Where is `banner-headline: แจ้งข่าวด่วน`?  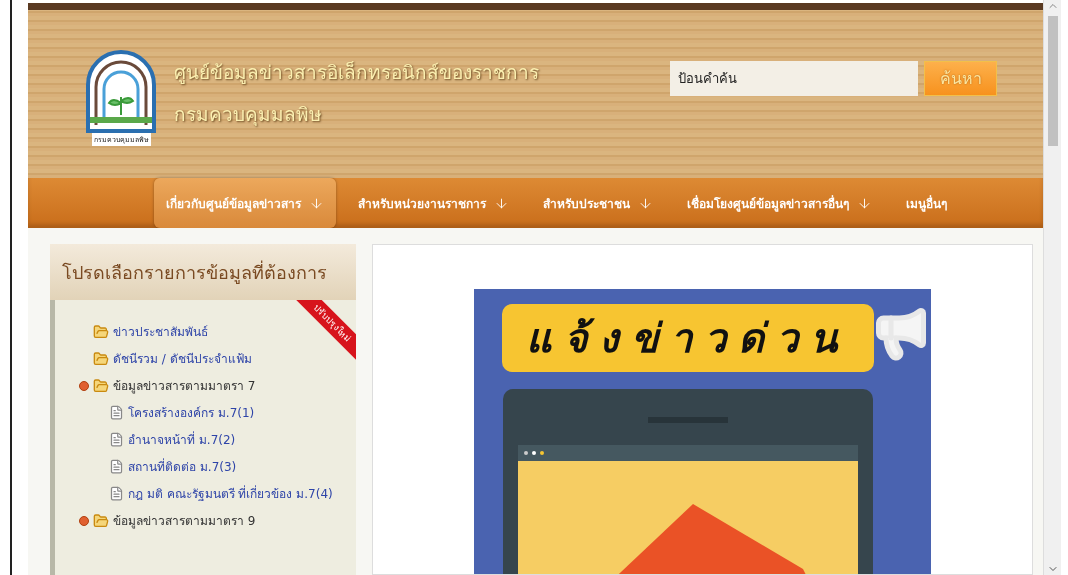
banner-headline: แจ้งข่าวด่วน is located at coordinates (687, 338).